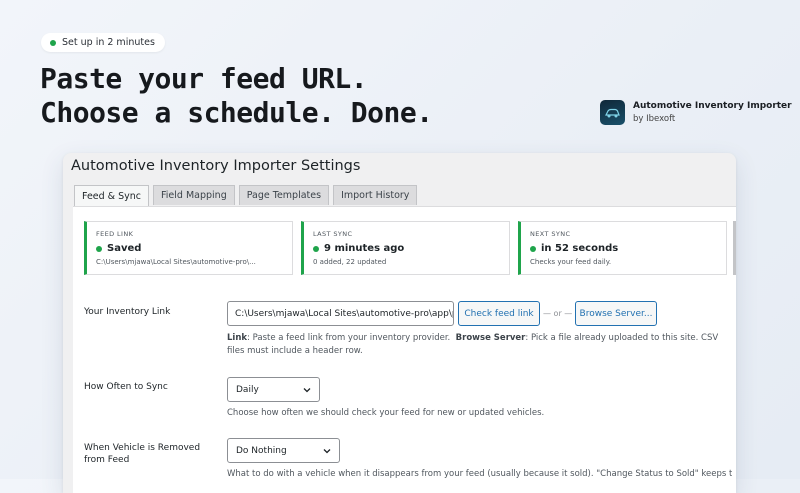 The image size is (800, 493). What do you see at coordinates (712, 106) in the screenshot?
I see `plugin-name: Automotive Inventory Importer` at bounding box center [712, 106].